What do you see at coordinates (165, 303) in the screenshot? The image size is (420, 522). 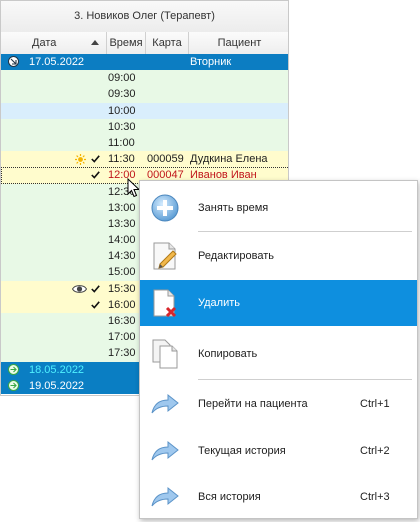 I see `delete-document-icon` at bounding box center [165, 303].